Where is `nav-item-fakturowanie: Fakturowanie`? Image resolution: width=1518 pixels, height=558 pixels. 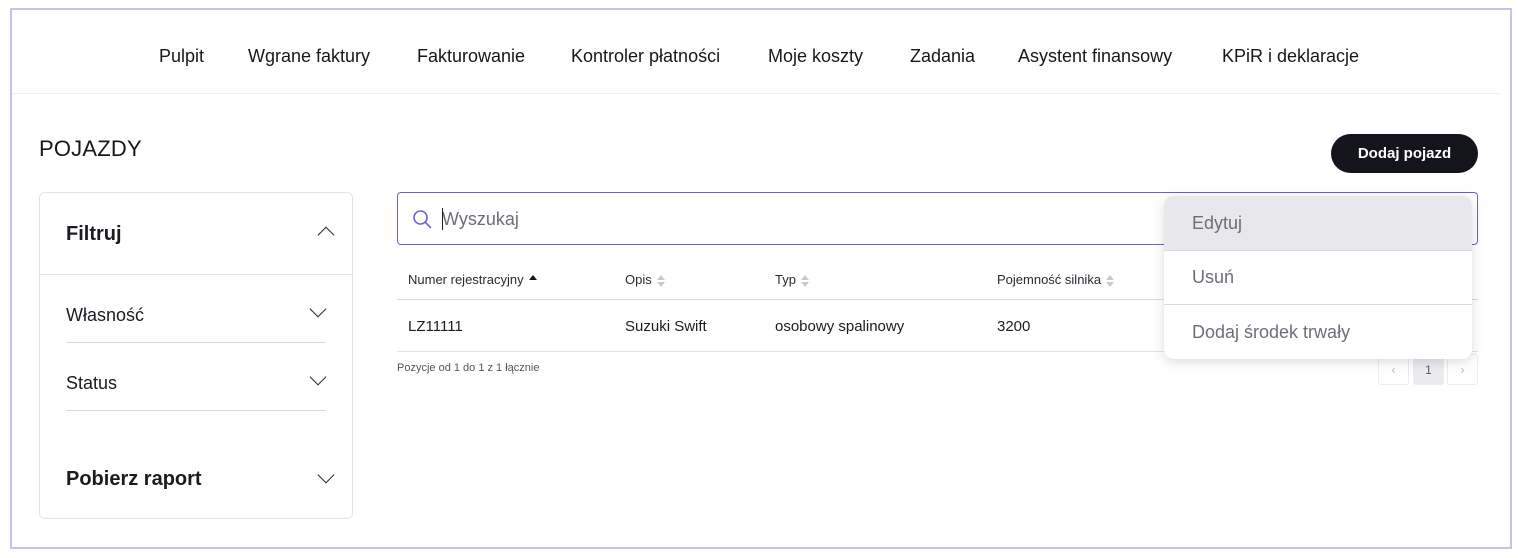
nav-item-fakturowanie: Fakturowanie is located at coordinates (471, 56).